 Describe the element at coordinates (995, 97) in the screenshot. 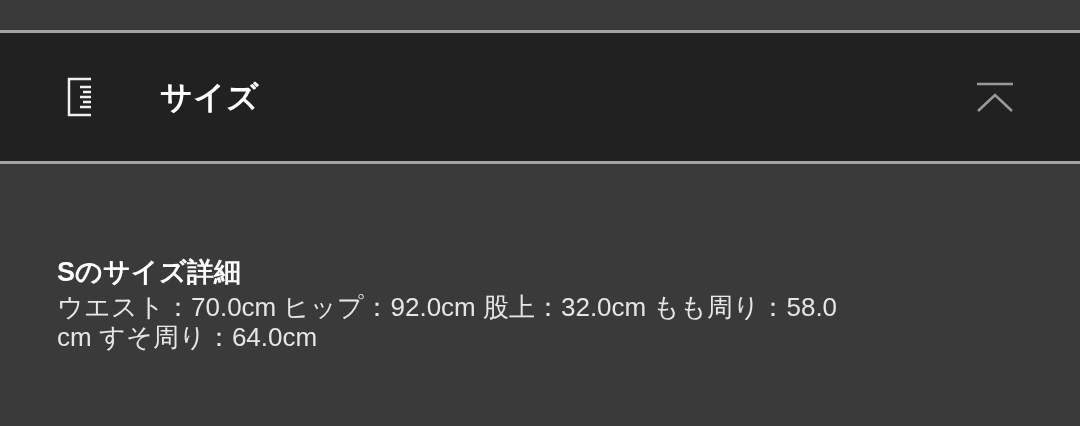

I see `collapse-icon` at that location.